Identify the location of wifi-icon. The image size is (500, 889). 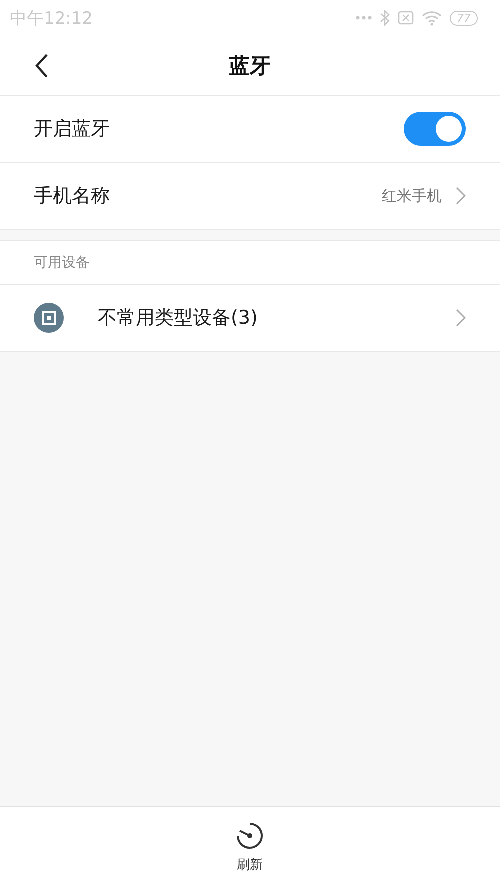
(432, 18).